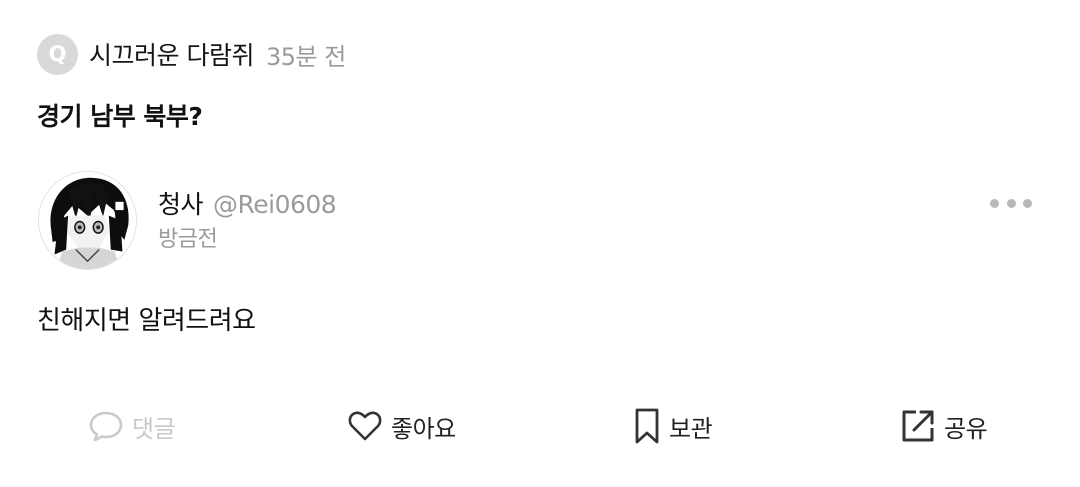 This screenshot has width=1080, height=487. What do you see at coordinates (181, 203) in the screenshot?
I see `answer-author-name: 청사` at bounding box center [181, 203].